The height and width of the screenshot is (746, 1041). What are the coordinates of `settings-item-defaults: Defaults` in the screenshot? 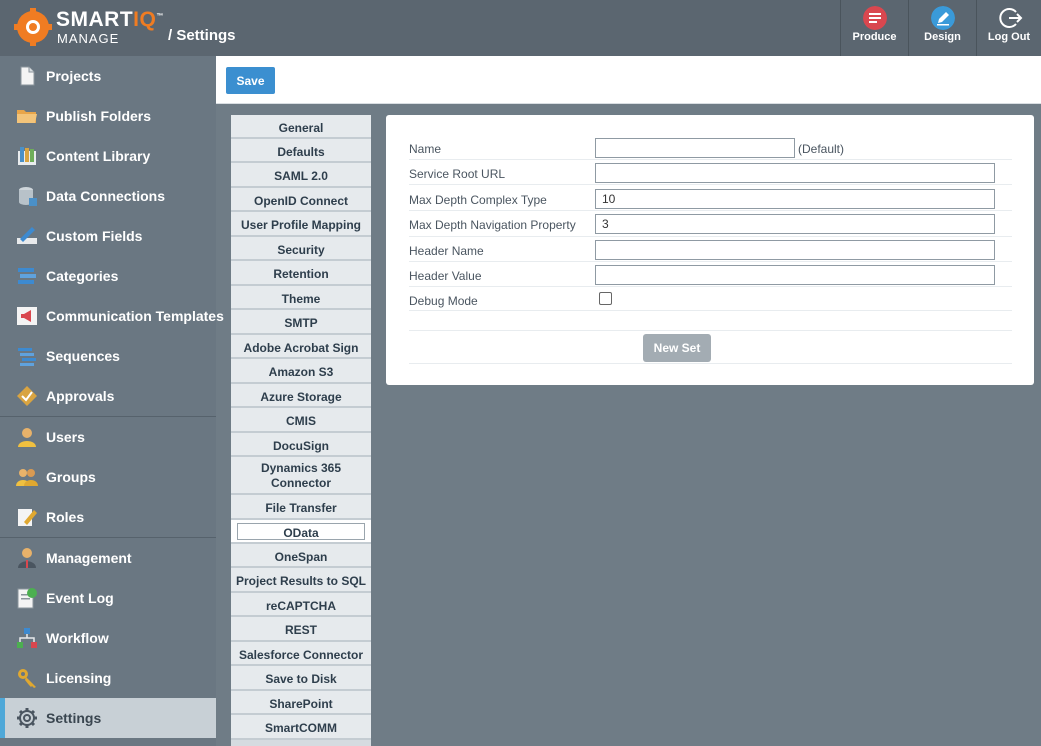 It's located at (301, 151).